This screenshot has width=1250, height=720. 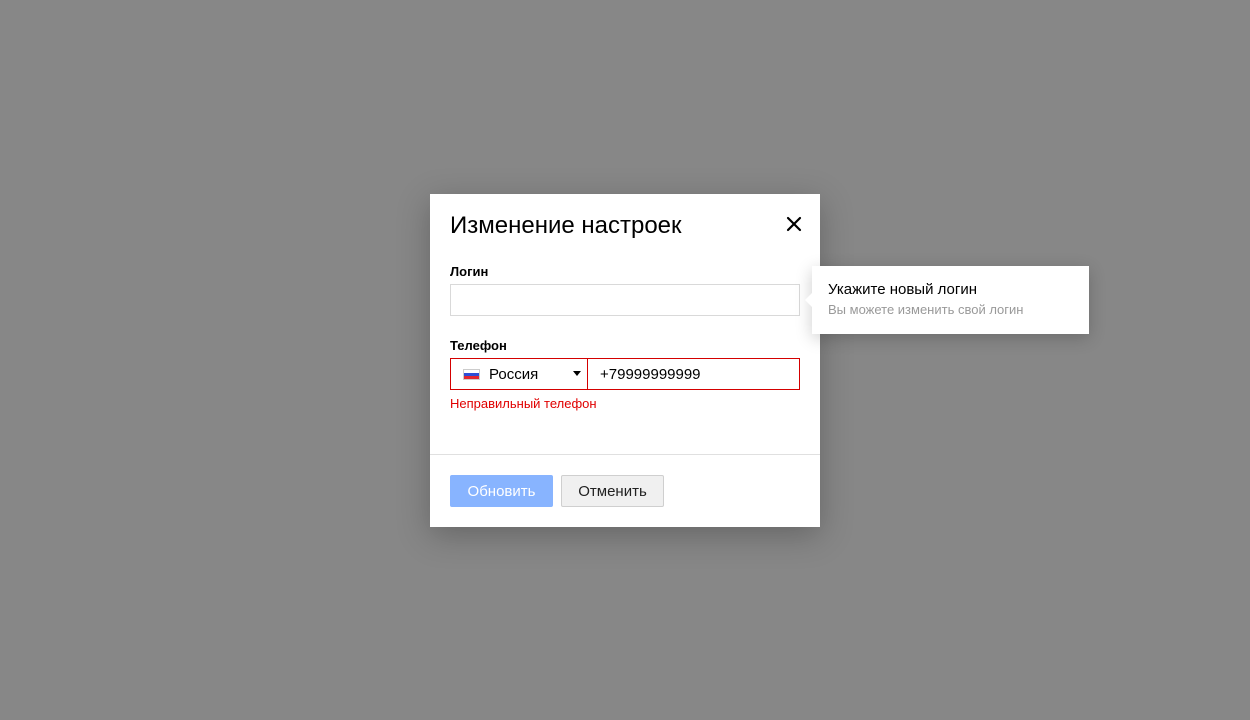 I want to click on country-select: Россия, so click(x=519, y=374).